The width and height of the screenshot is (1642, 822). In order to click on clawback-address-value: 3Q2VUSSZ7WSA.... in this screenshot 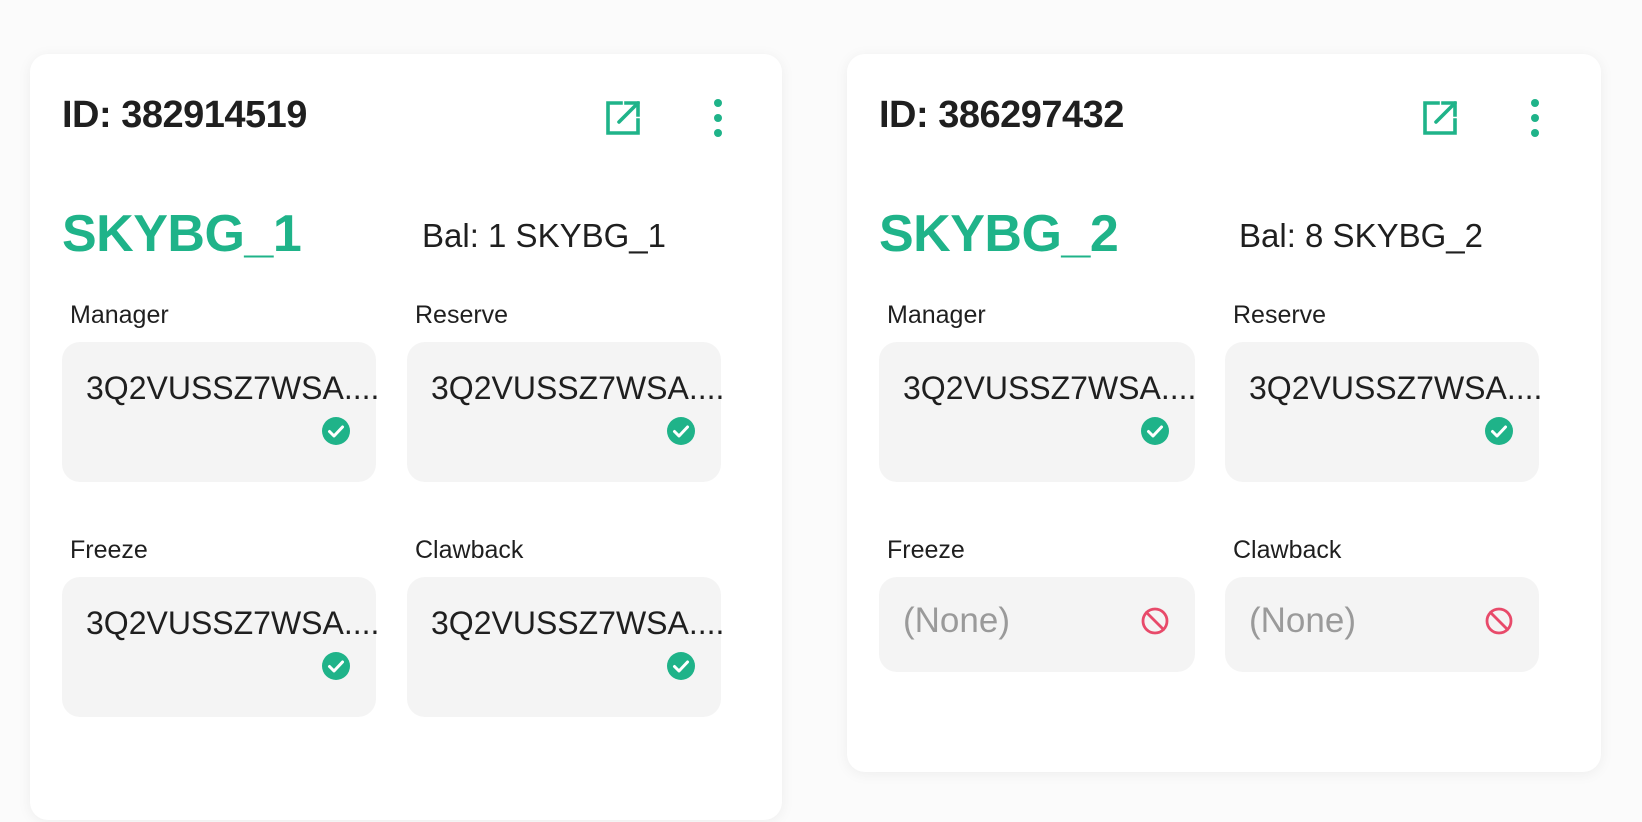, I will do `click(578, 623)`.